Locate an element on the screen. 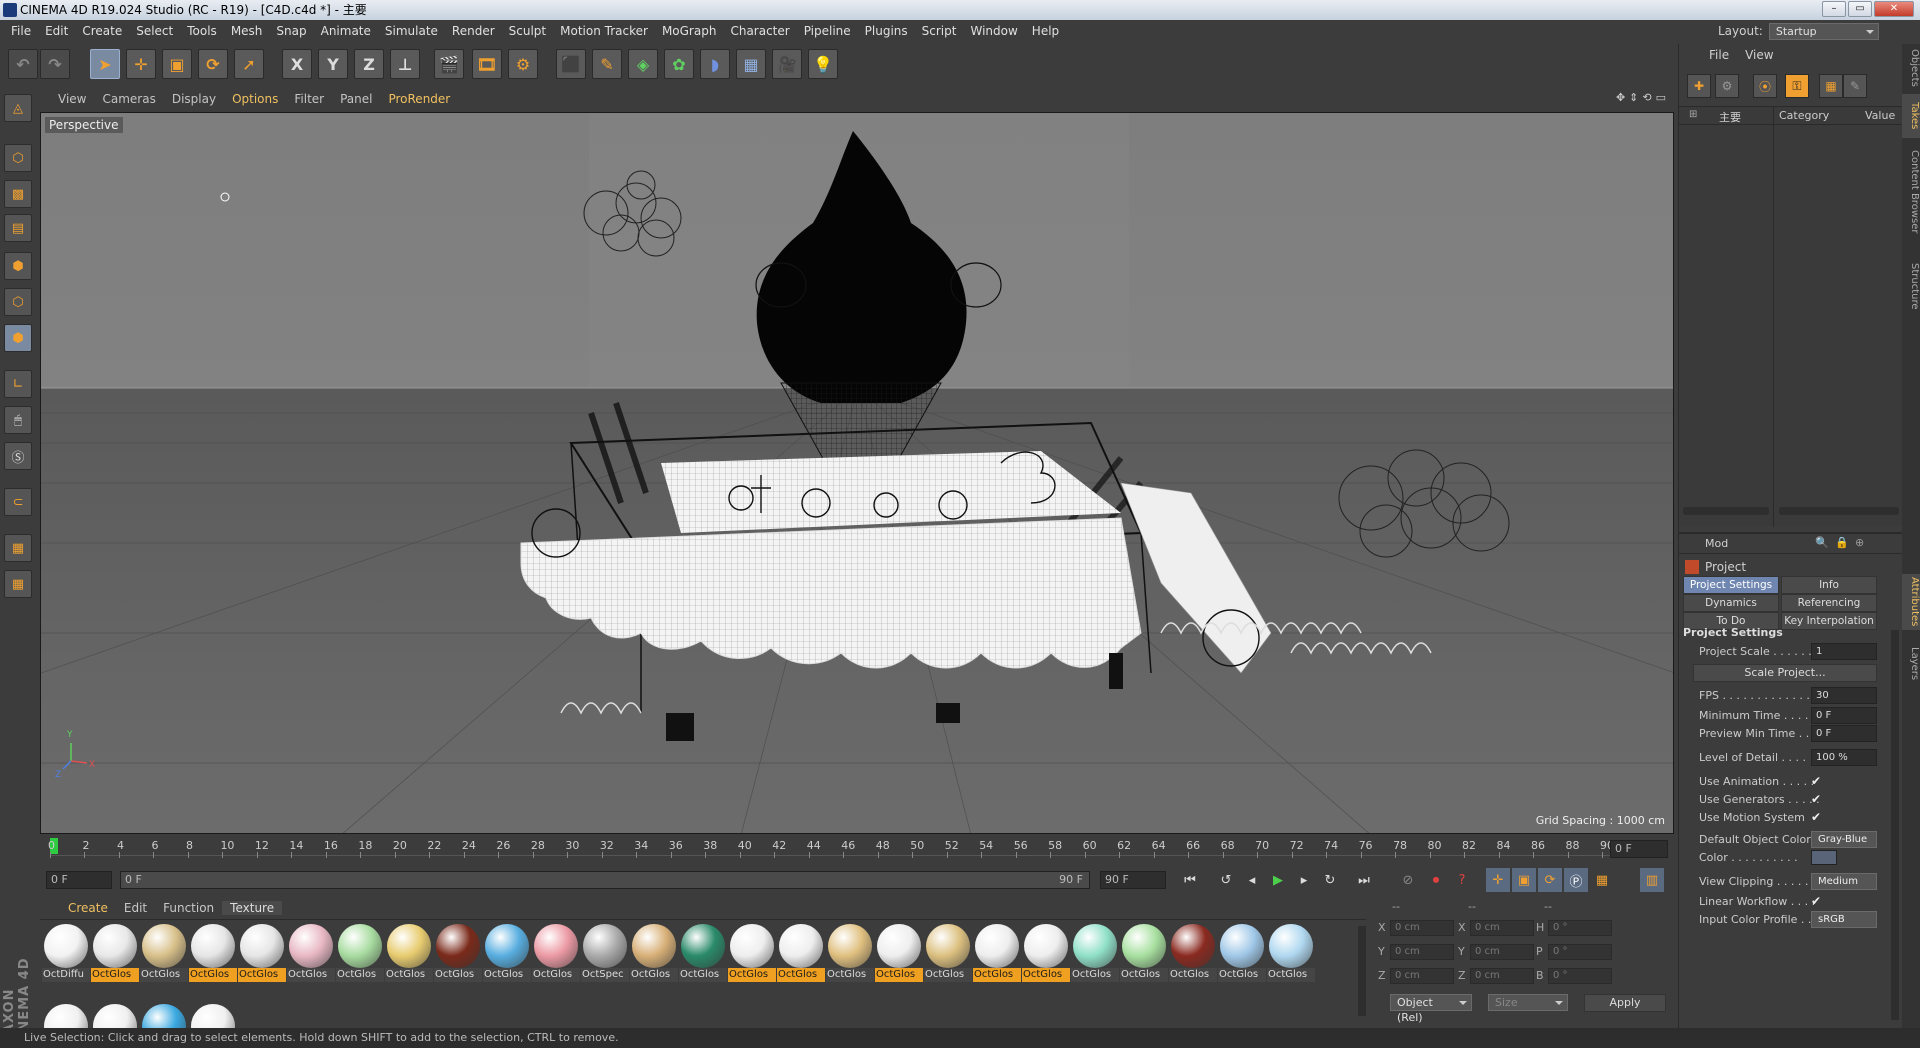 Image resolution: width=1920 pixels, height=1048 pixels. end-frame-field: 90 F is located at coordinates (1133, 880).